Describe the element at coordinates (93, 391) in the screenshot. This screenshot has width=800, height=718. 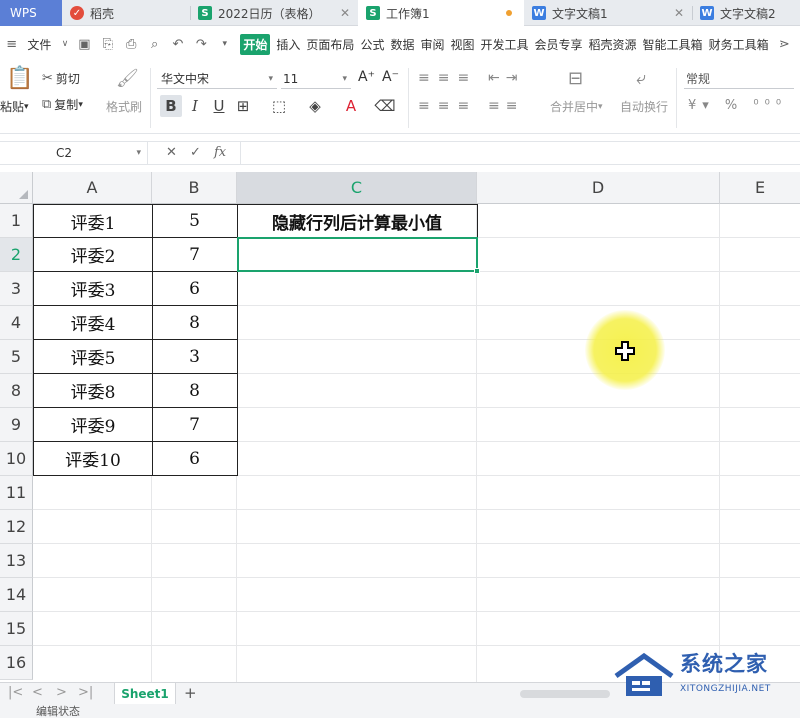
I see `cell-a8: 评委8` at that location.